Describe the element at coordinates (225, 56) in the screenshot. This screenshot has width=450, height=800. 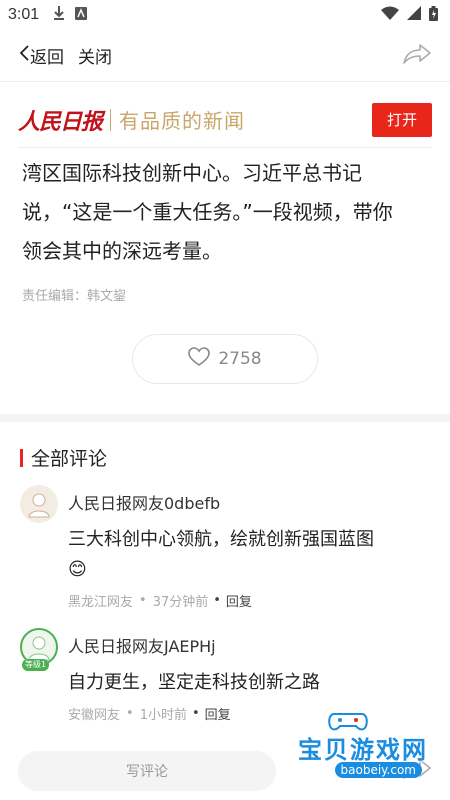
I see `top-nav: 返回 关闭` at that location.